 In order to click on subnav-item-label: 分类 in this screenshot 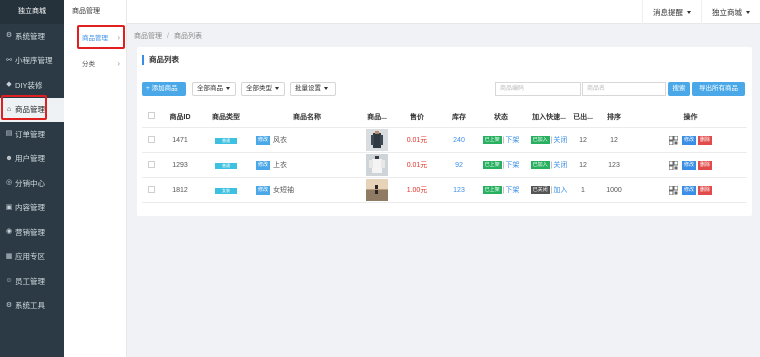, I will do `click(88, 64)`.